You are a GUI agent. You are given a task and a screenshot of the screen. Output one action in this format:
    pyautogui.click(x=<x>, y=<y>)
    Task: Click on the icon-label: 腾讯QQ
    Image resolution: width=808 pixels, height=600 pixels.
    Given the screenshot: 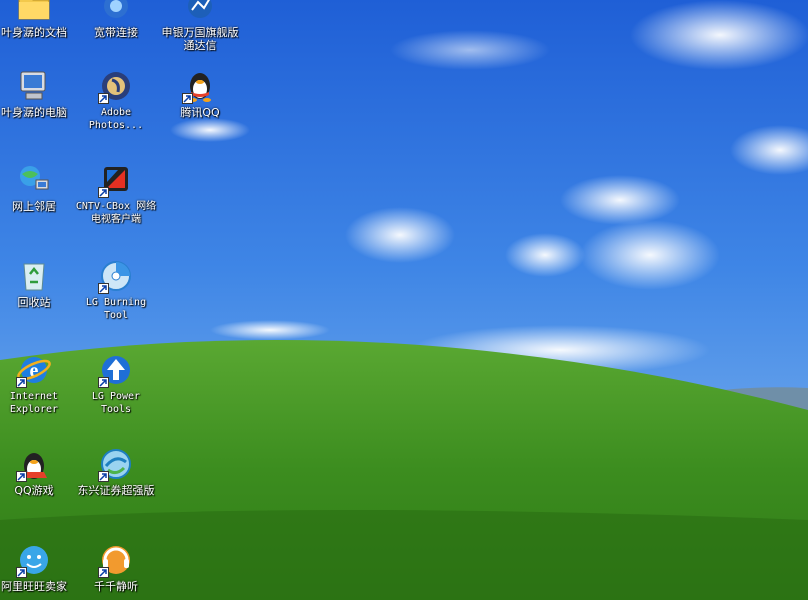 What is the action you would take?
    pyautogui.click(x=200, y=112)
    